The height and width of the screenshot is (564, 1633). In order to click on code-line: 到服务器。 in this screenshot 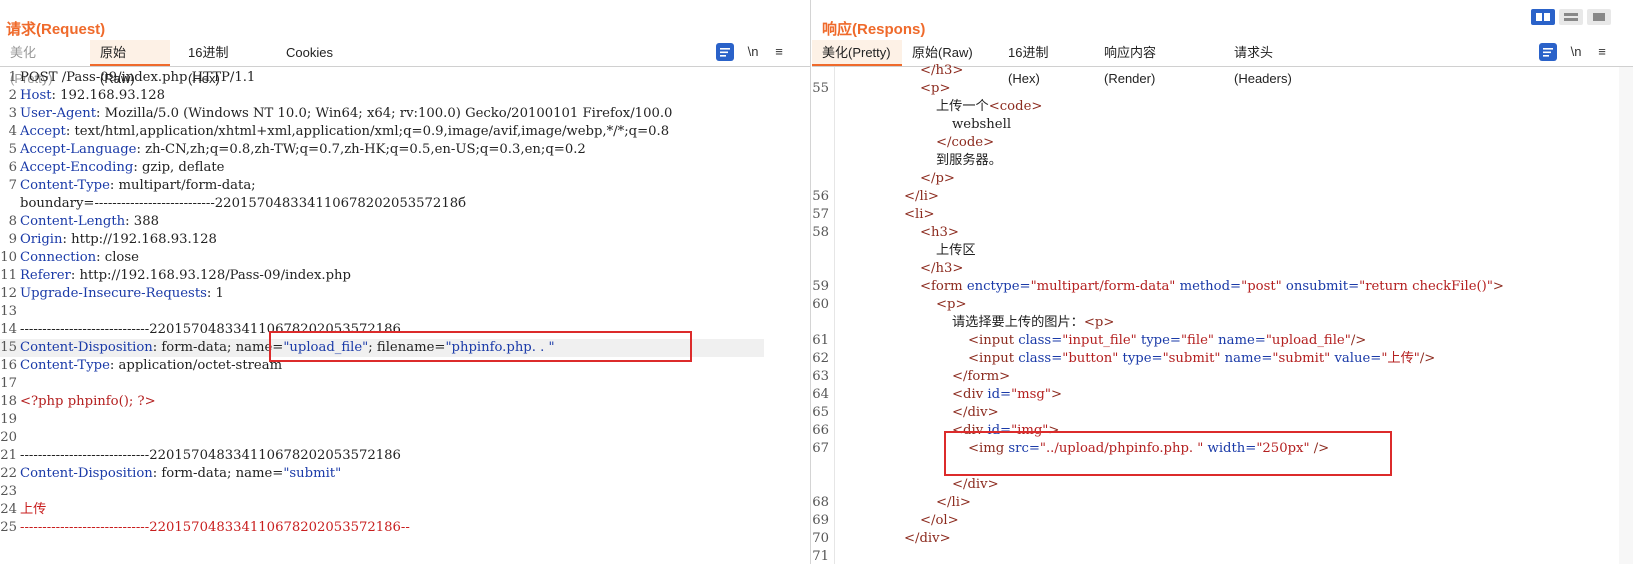, I will do `click(969, 161)`.